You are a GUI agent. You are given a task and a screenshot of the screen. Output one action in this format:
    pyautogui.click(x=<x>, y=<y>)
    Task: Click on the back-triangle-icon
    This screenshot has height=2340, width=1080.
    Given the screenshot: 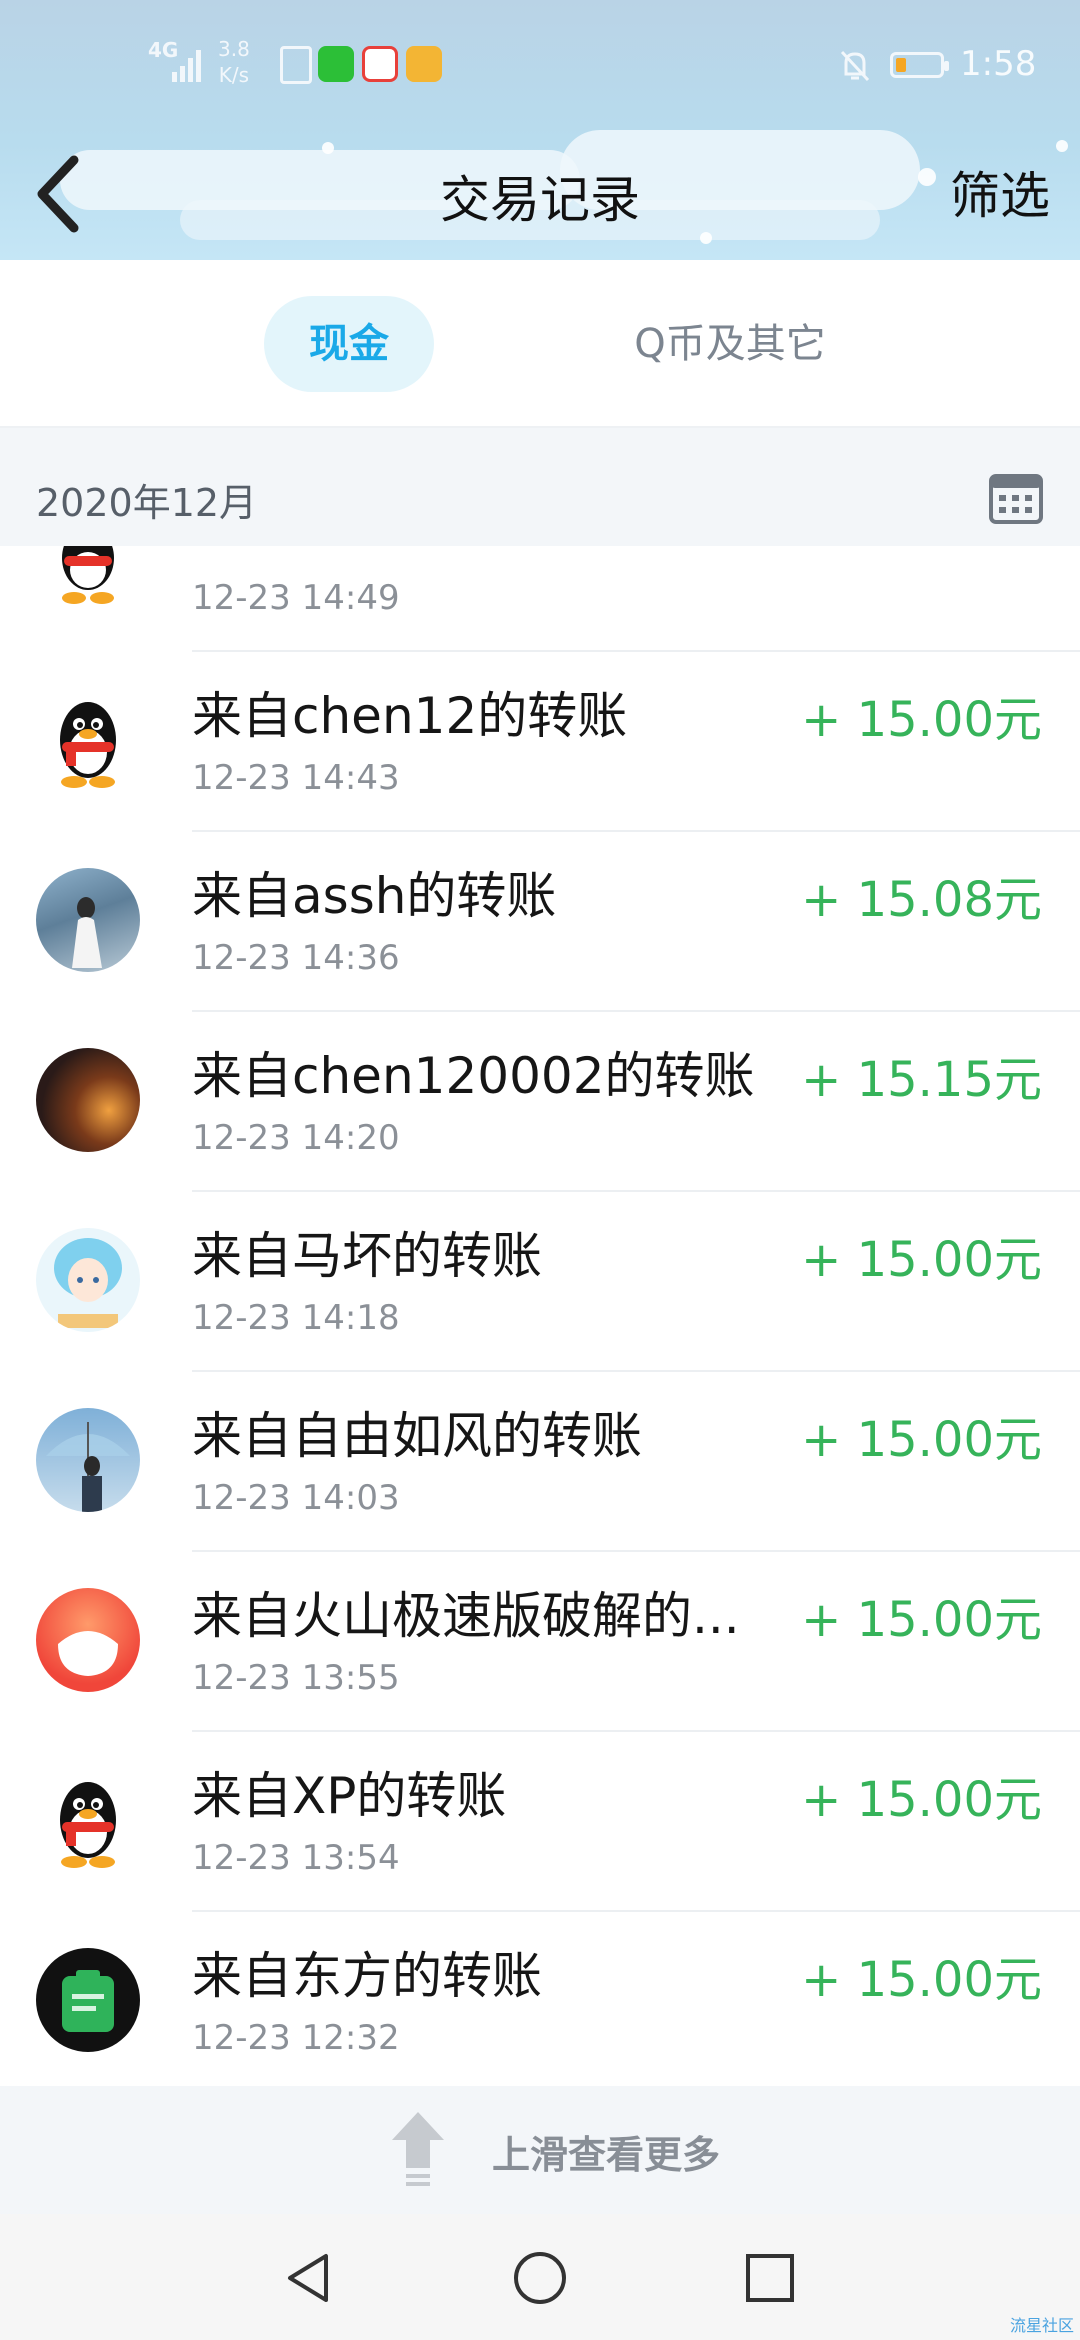 What is the action you would take?
    pyautogui.click(x=310, y=2278)
    